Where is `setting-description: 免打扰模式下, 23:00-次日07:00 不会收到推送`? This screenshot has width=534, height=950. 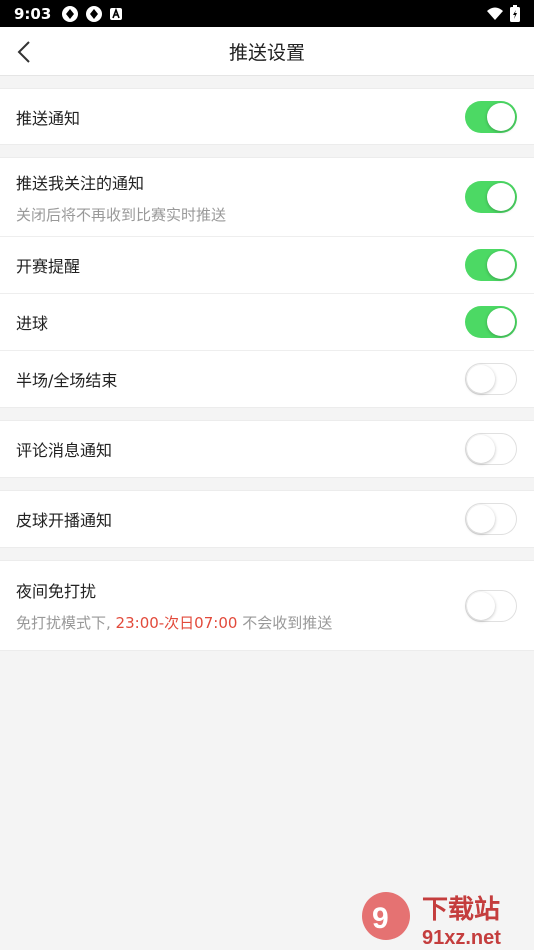
setting-description: 免打扰模式下, 23:00-次日07:00 不会收到推送 is located at coordinates (174, 623).